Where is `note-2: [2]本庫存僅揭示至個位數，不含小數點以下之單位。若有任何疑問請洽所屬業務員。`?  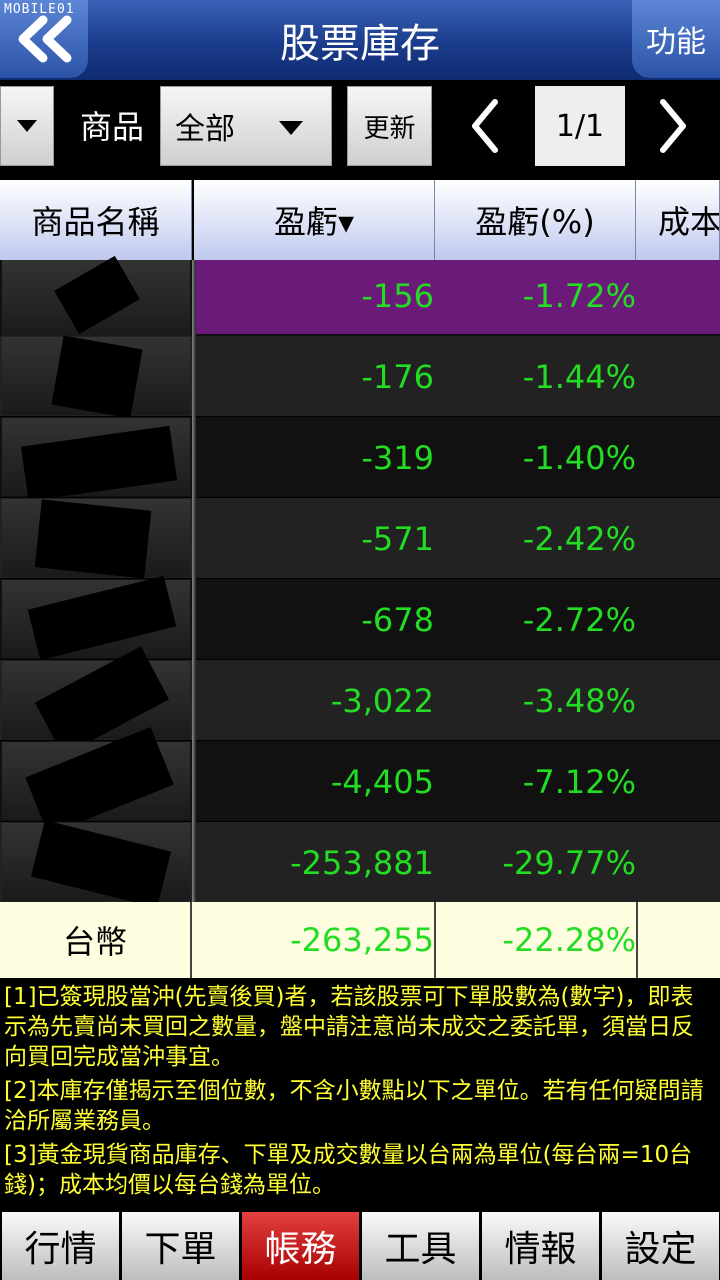 note-2: [2]本庫存僅揭示至個位數，不含小數點以下之單位。若有任何疑問請洽所屬業務員。 is located at coordinates (354, 1106).